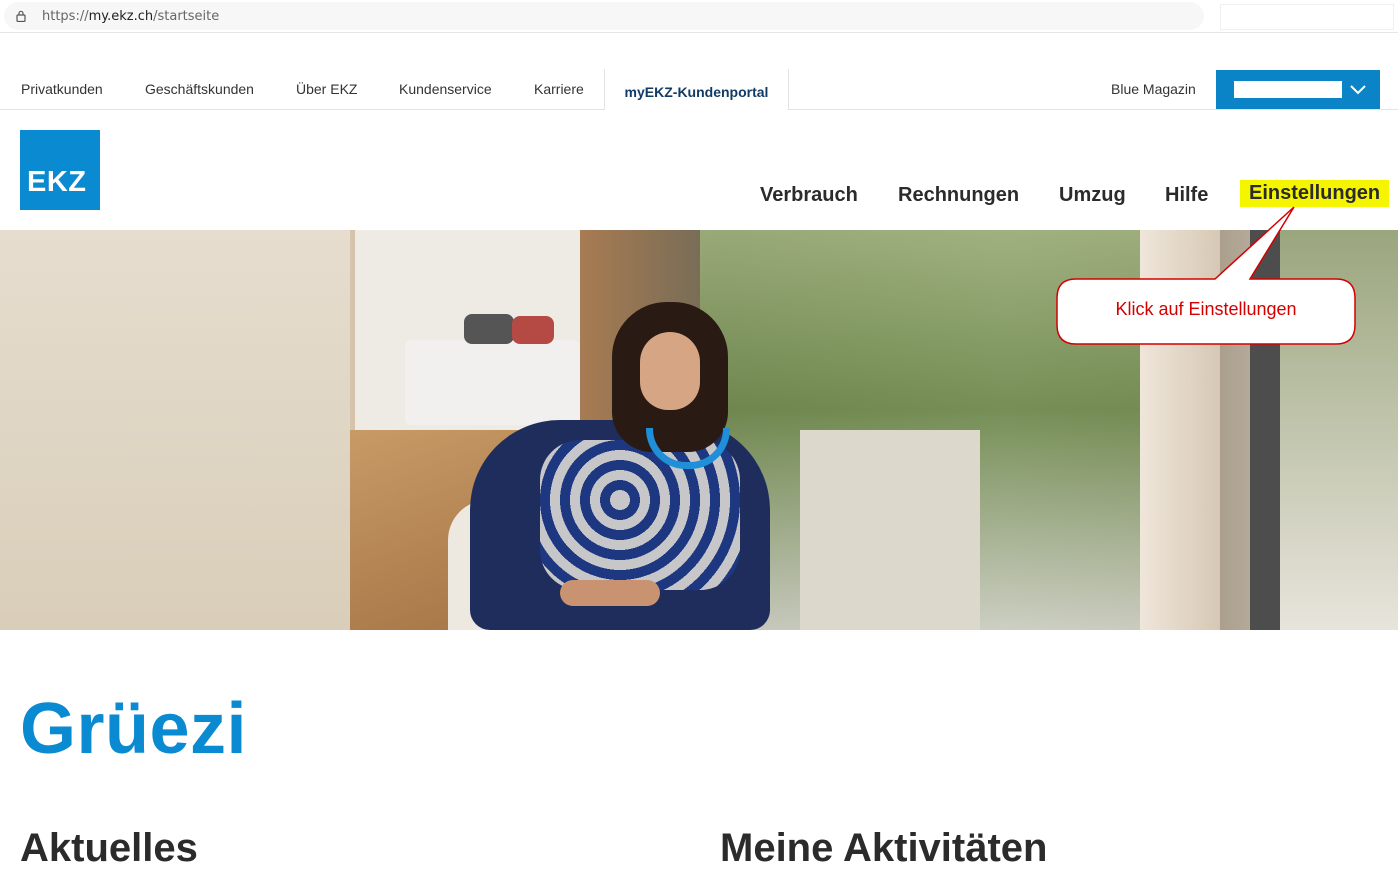 The image size is (1398, 893). I want to click on url-text: https://my.ekz.ch/startseite, so click(130, 16).